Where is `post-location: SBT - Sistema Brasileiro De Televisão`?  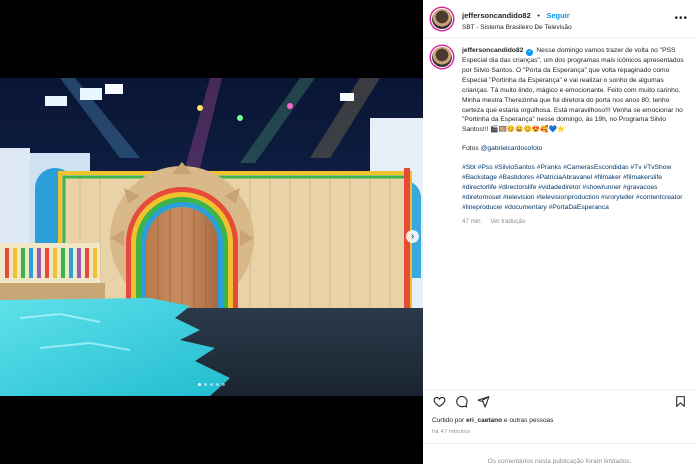 post-location: SBT - Sistema Brasileiro De Televisão is located at coordinates (517, 28).